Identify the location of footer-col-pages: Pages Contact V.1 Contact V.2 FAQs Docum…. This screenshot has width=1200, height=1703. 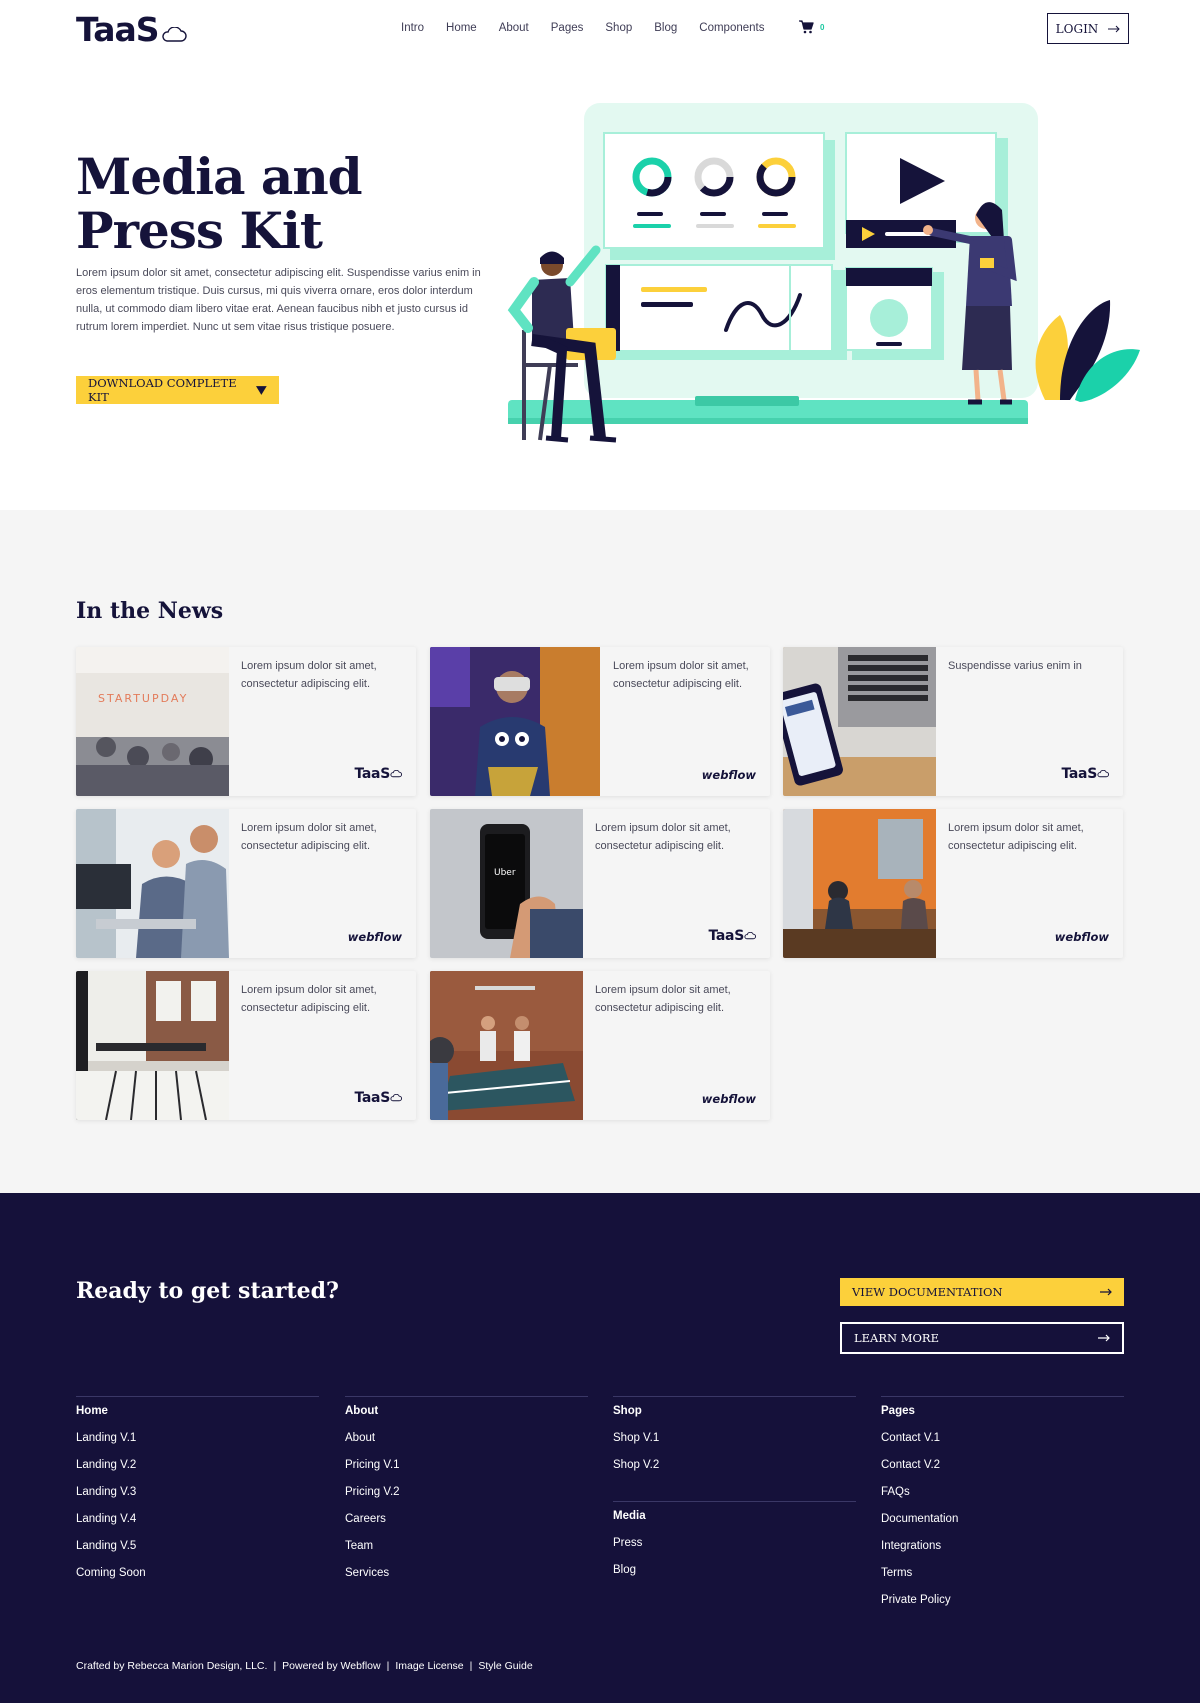
(1002, 1508).